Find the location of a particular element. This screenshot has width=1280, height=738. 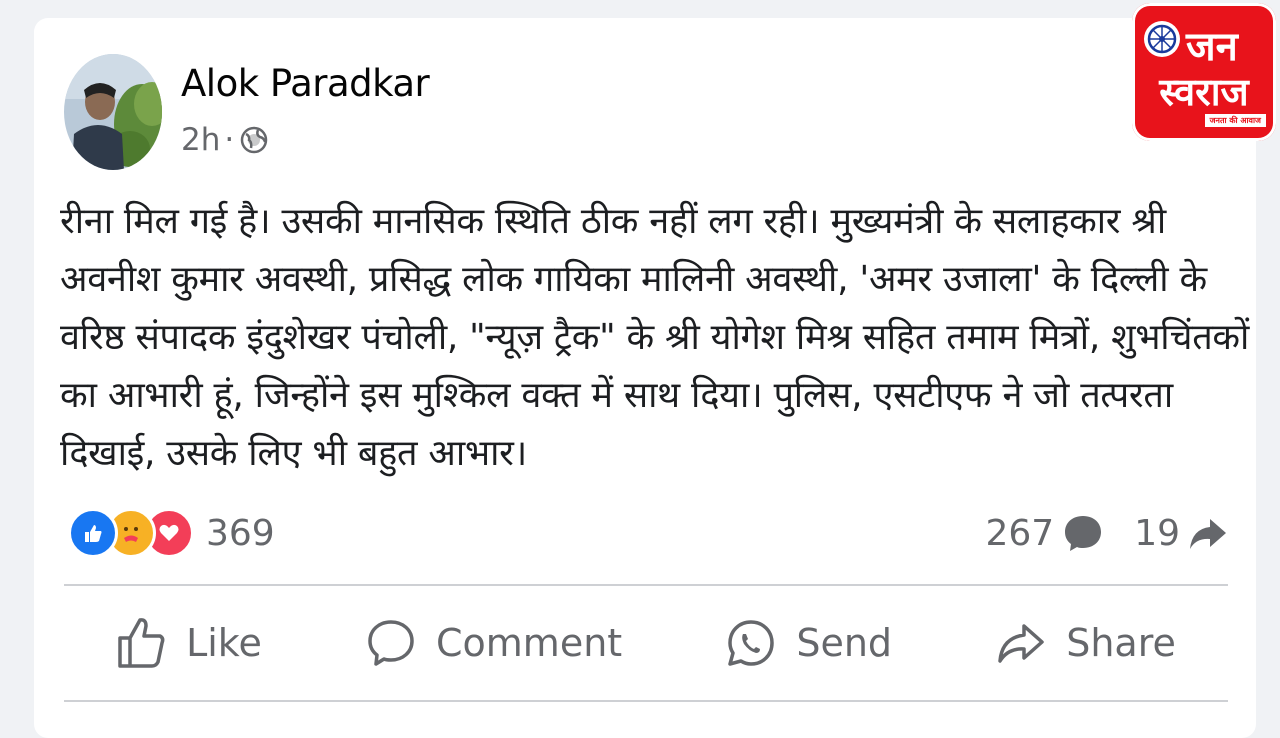

post-actions: Like Comment Send Share is located at coordinates (646, 643).